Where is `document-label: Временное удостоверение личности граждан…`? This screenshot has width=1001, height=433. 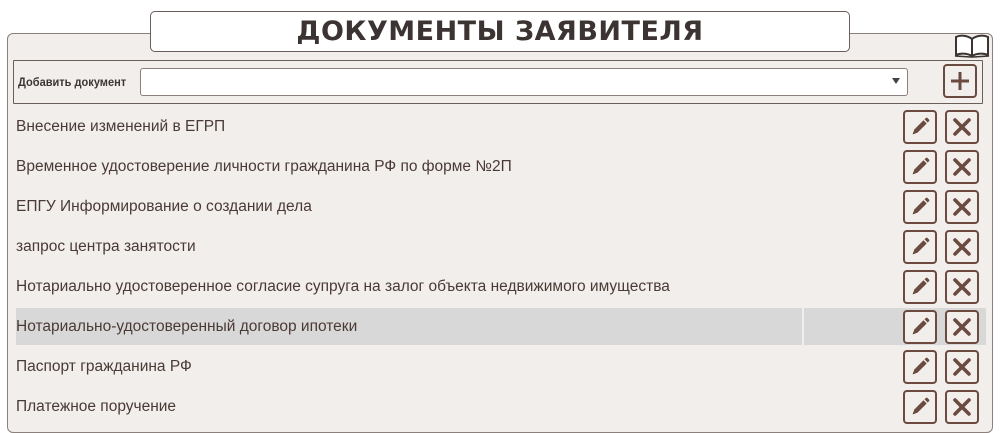 document-label: Временное удостоверение личности граждан… is located at coordinates (264, 166).